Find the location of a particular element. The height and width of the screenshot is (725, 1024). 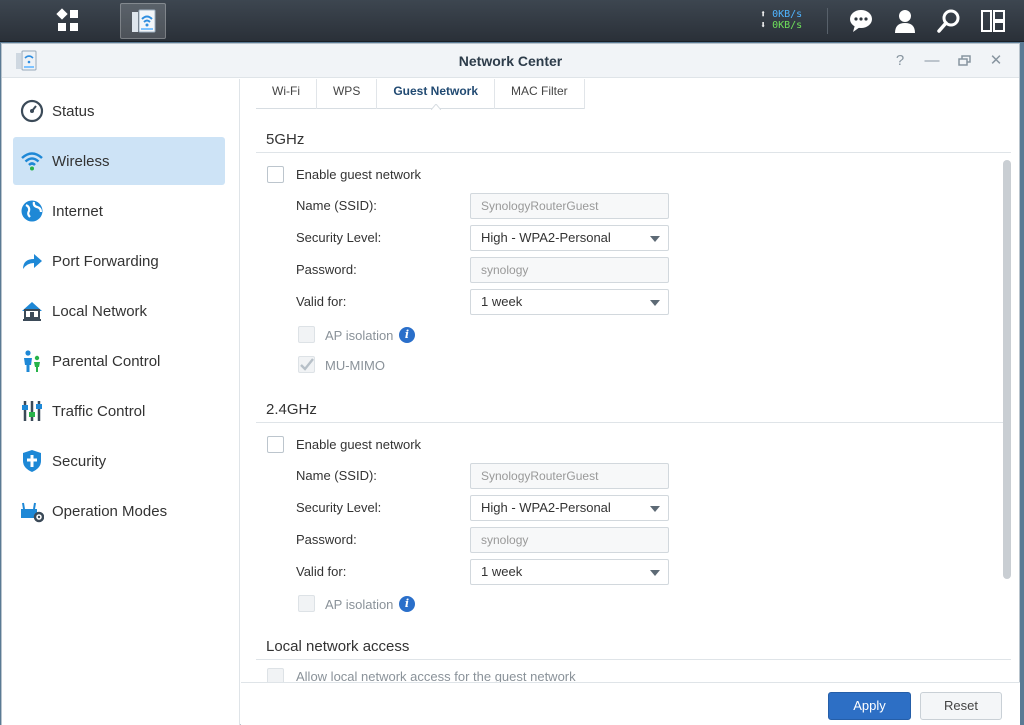

chat-button is located at coordinates (861, 21).